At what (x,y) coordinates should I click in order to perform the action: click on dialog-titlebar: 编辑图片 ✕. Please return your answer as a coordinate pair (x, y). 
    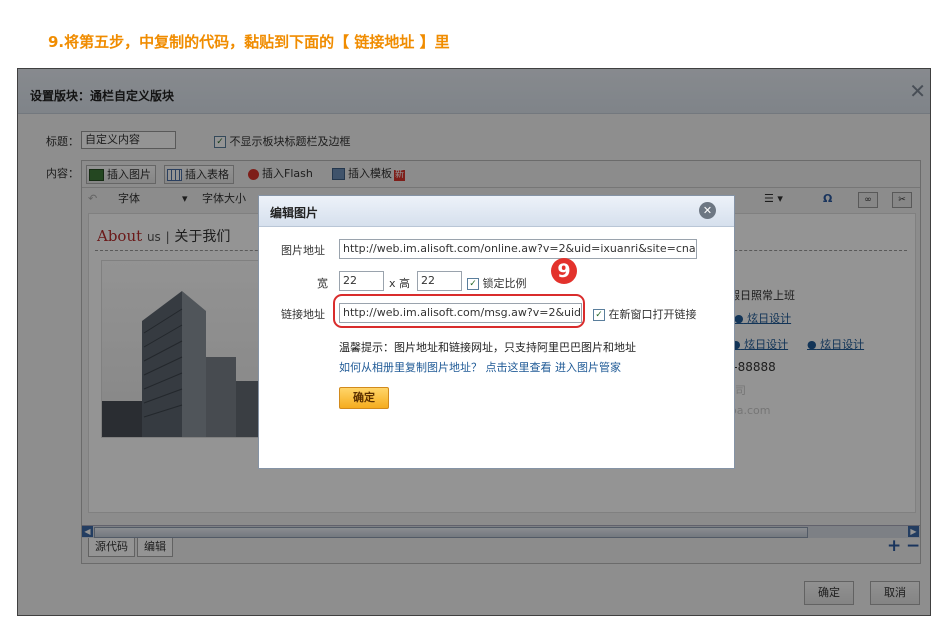
    Looking at the image, I should click on (496, 211).